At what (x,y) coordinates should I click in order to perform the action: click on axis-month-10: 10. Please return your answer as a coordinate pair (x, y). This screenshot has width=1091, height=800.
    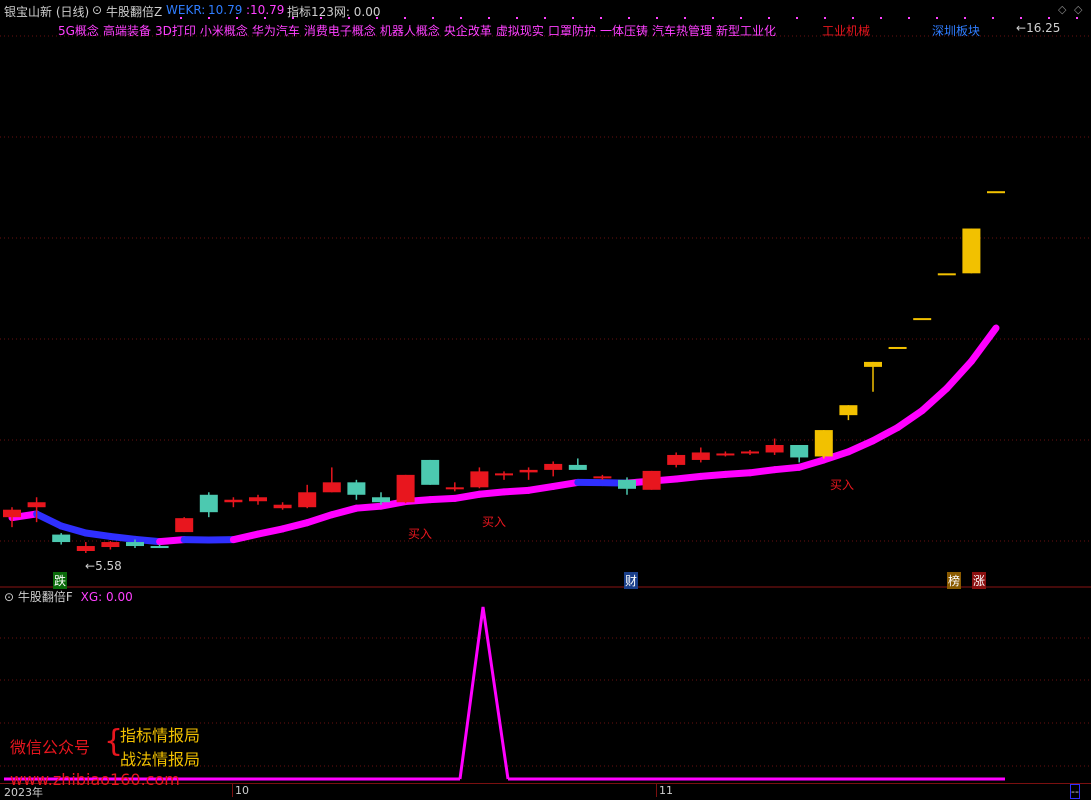
    Looking at the image, I should click on (240, 790).